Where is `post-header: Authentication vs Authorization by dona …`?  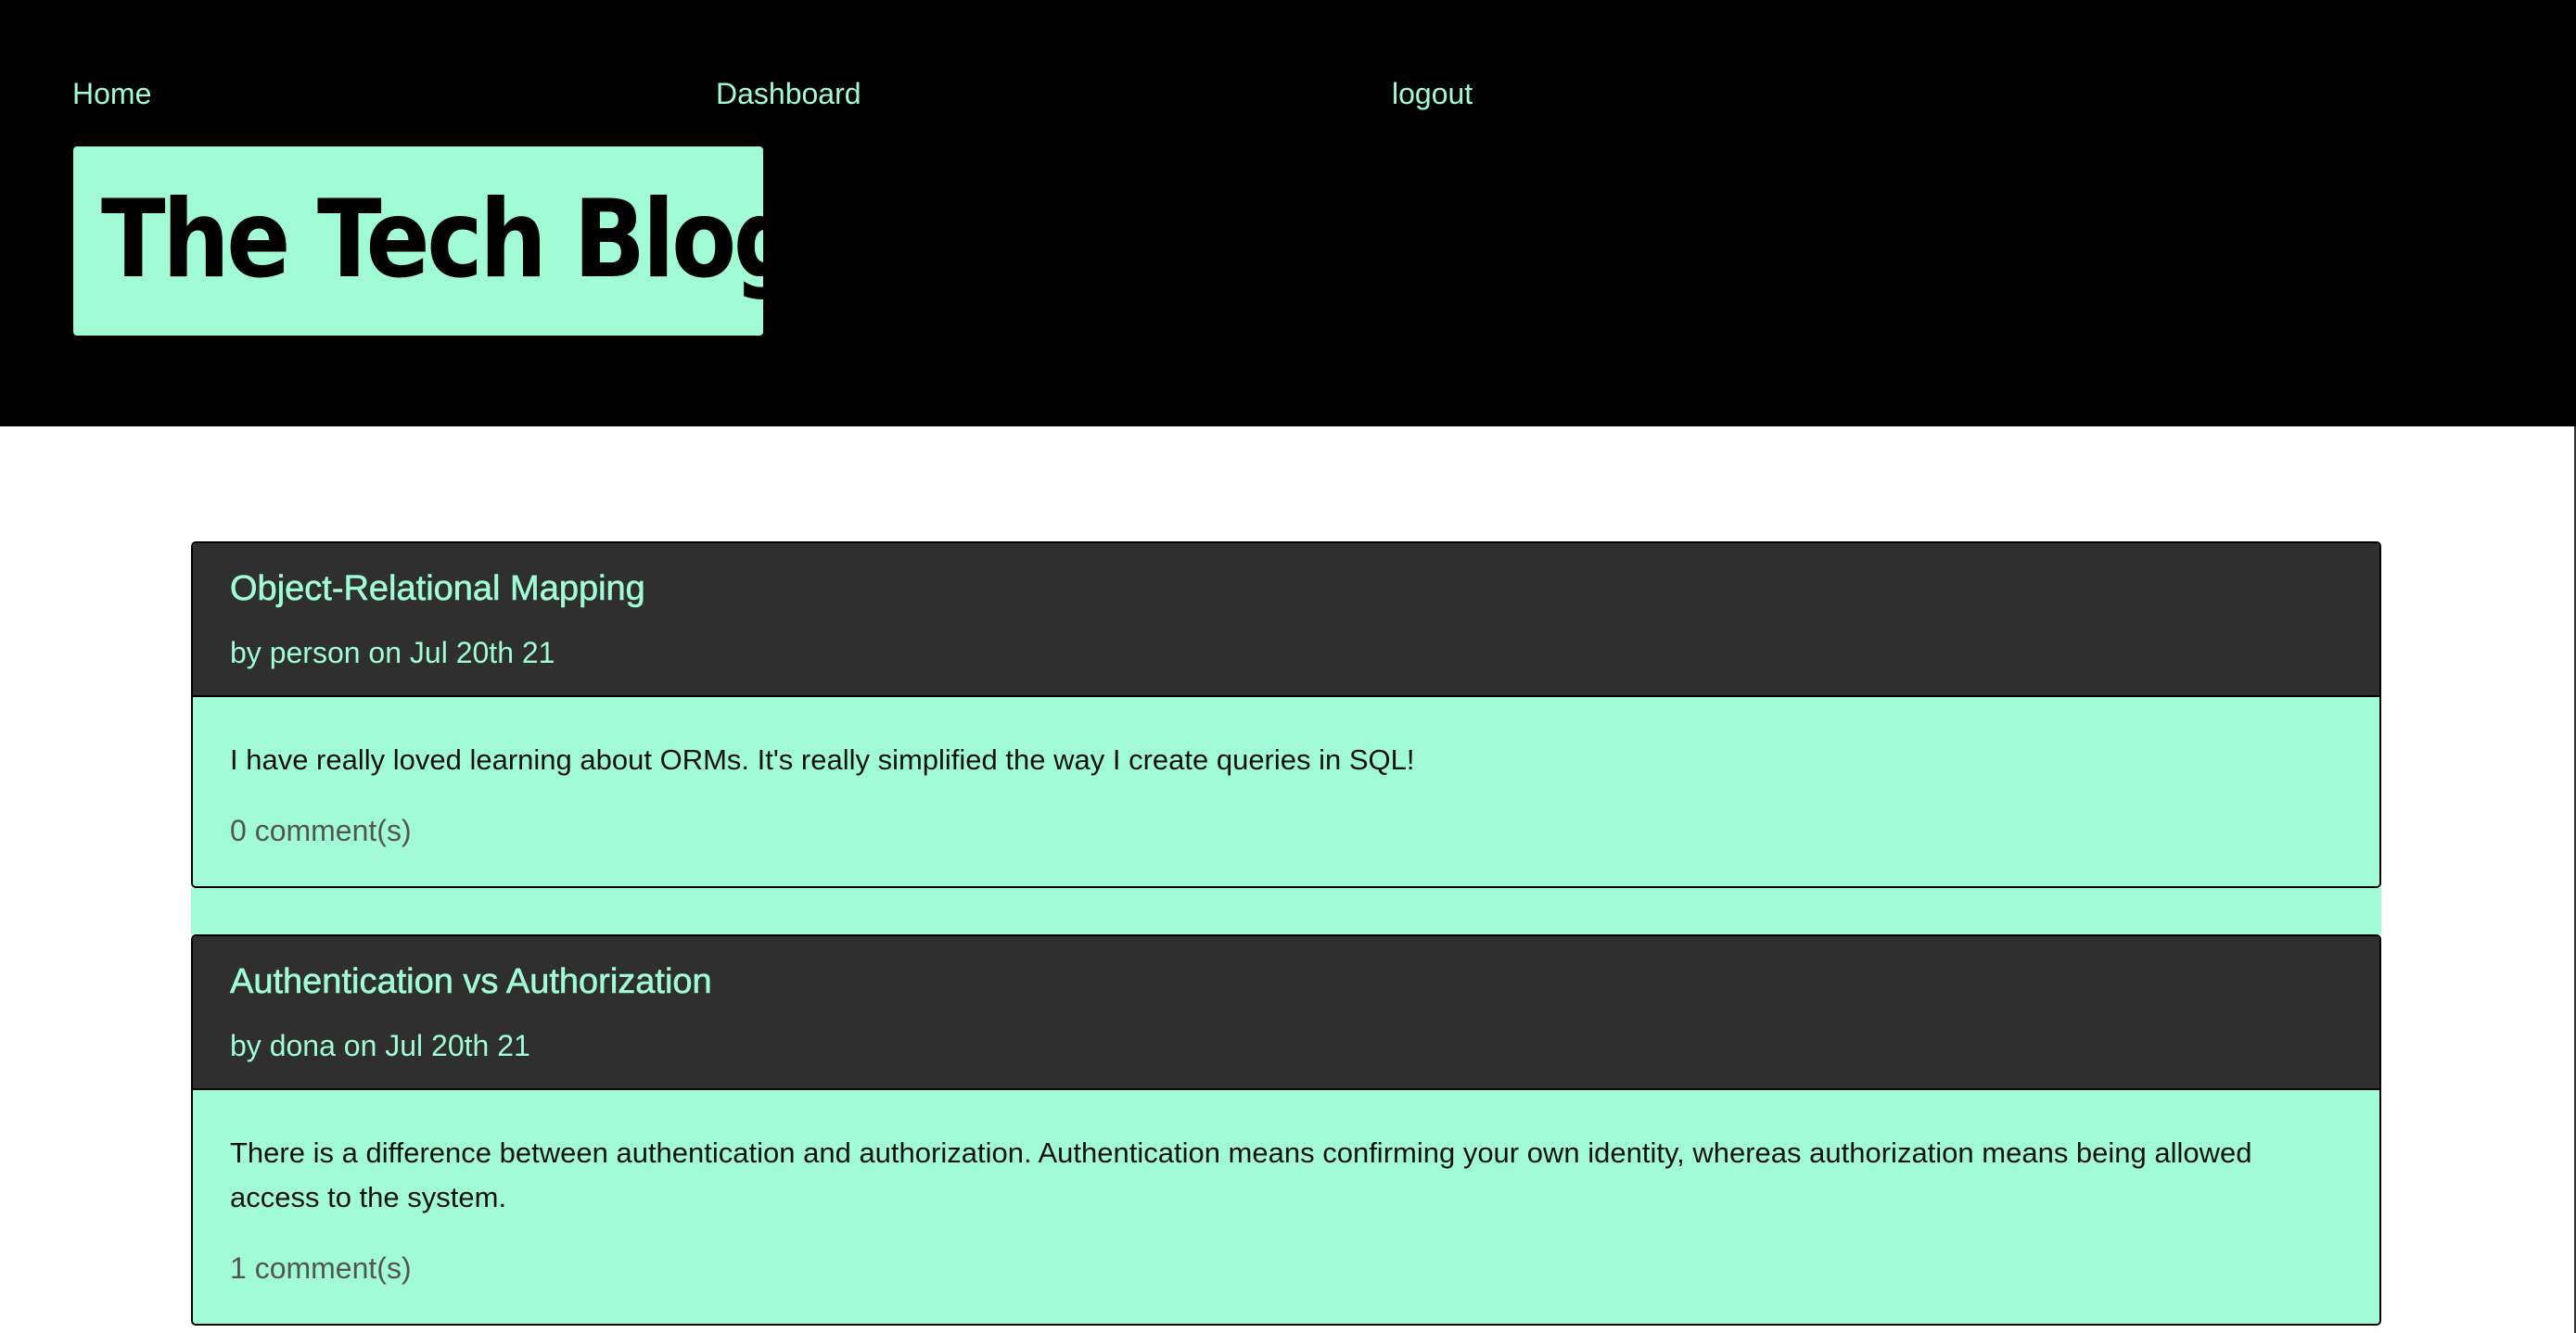
post-header: Authentication vs Authorization by dona … is located at coordinates (1286, 1013).